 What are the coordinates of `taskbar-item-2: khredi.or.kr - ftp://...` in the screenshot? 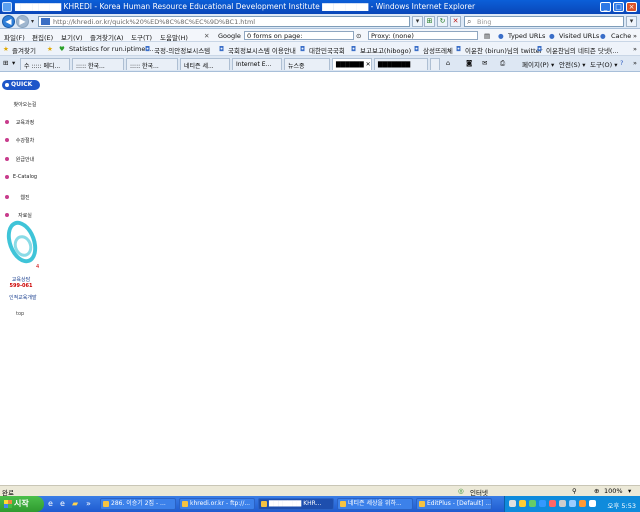 It's located at (217, 504).